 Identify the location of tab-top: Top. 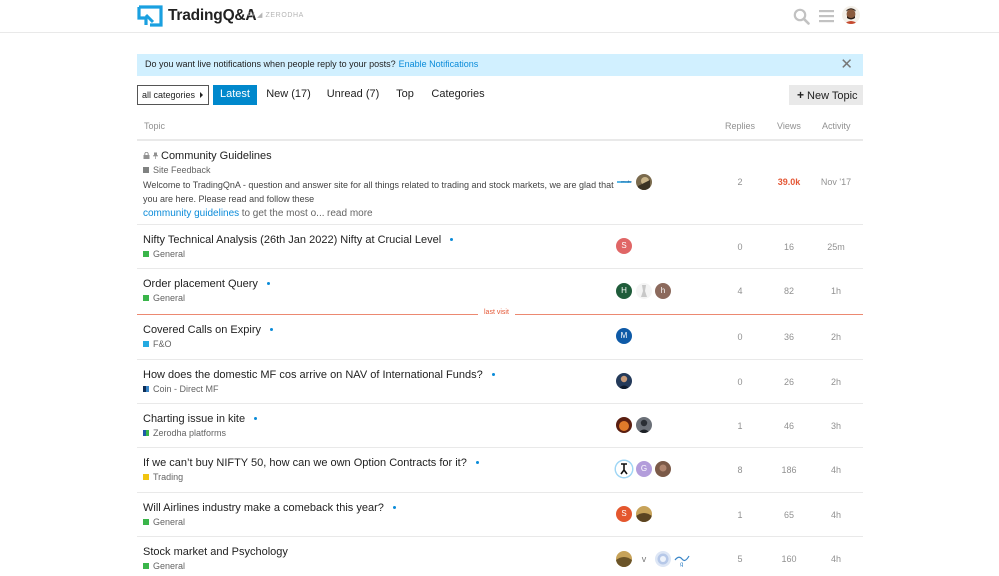
(405, 95).